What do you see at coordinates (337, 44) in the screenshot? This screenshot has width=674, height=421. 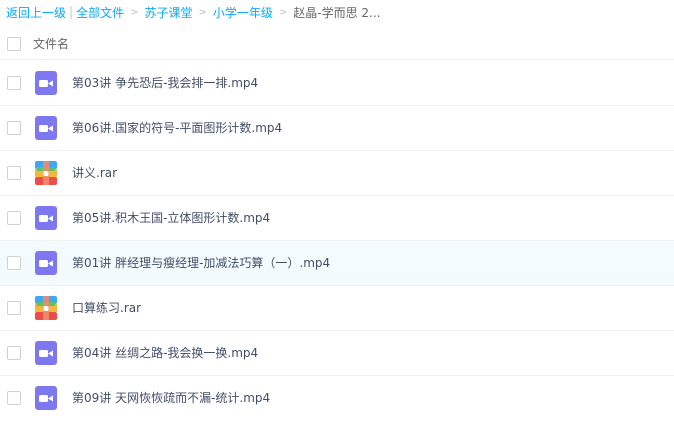 I see `file-list-header: 文件名` at bounding box center [337, 44].